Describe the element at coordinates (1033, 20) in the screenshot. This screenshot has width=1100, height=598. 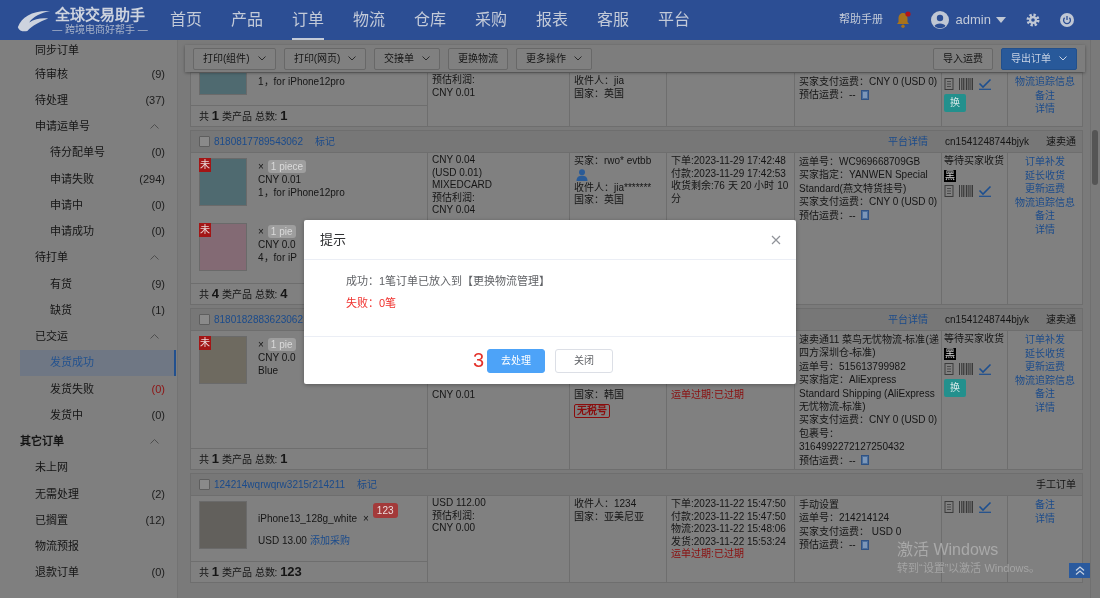
I see `settings-icon` at that location.